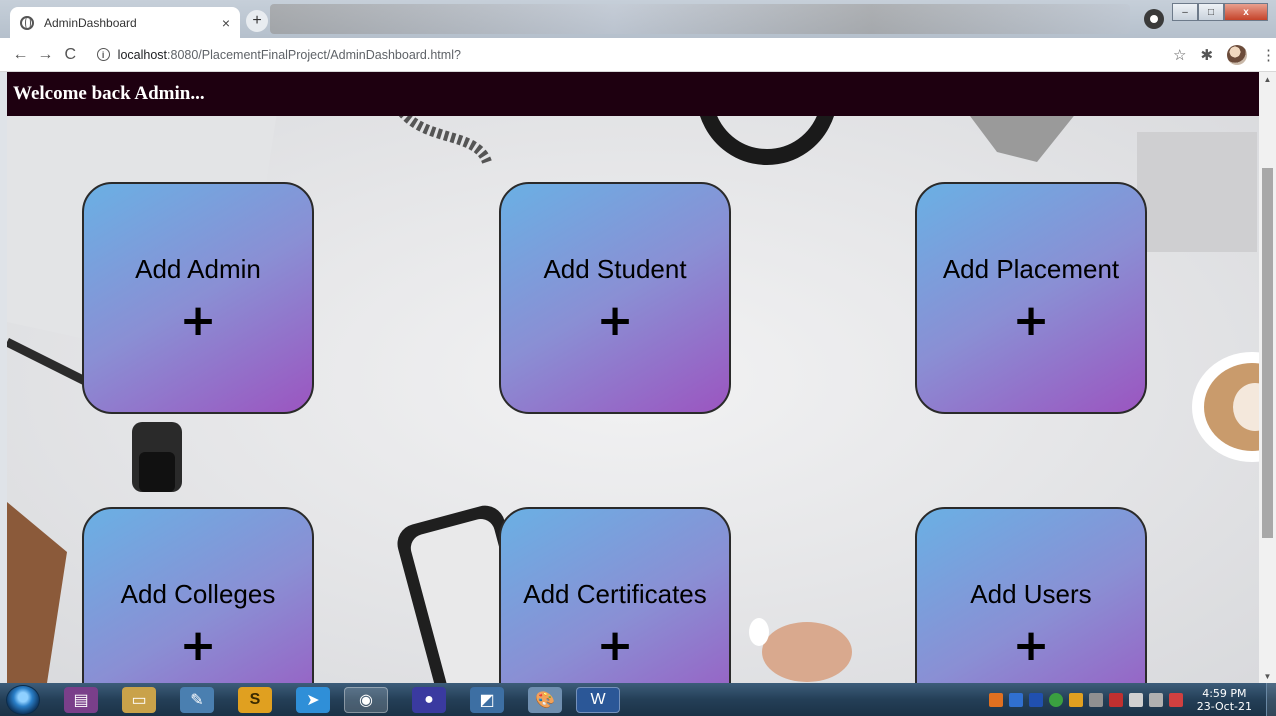  I want to click on clock-time: 4:59 PM, so click(1224, 693).